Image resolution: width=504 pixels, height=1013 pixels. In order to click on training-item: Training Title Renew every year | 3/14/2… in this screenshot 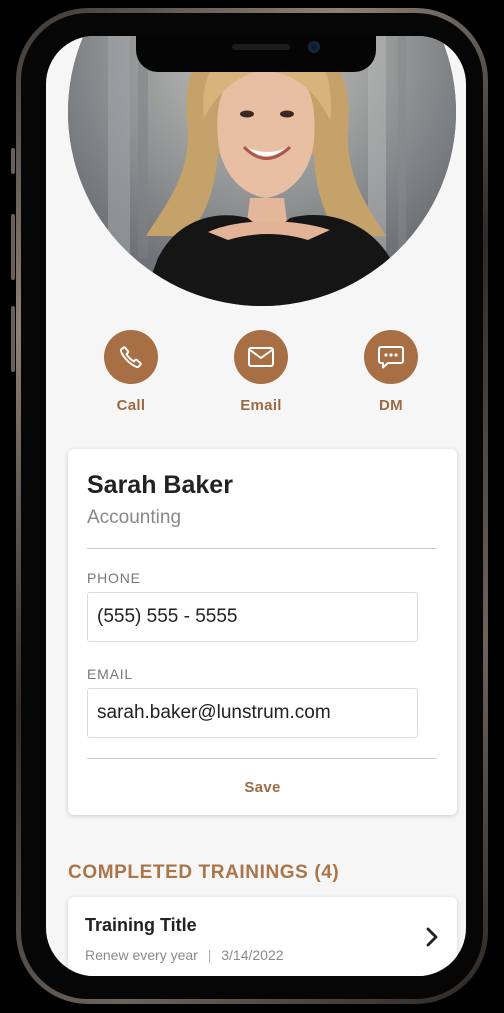, I will do `click(262, 936)`.